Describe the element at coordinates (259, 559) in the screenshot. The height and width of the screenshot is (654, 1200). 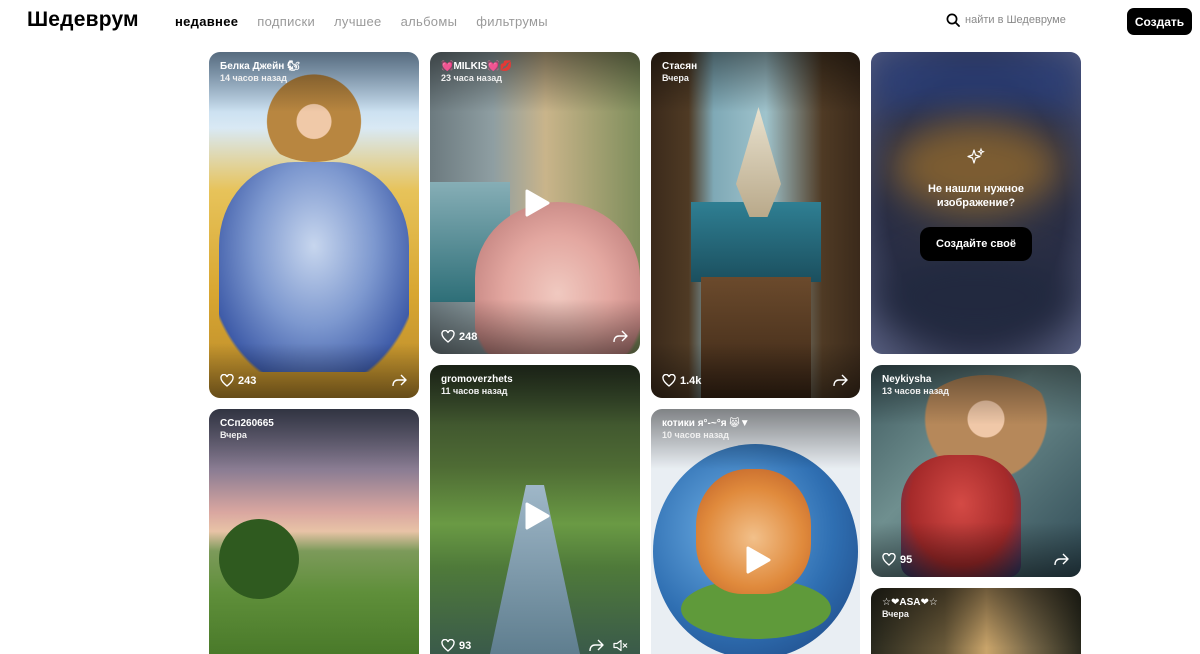
I see `card-image-tree` at that location.